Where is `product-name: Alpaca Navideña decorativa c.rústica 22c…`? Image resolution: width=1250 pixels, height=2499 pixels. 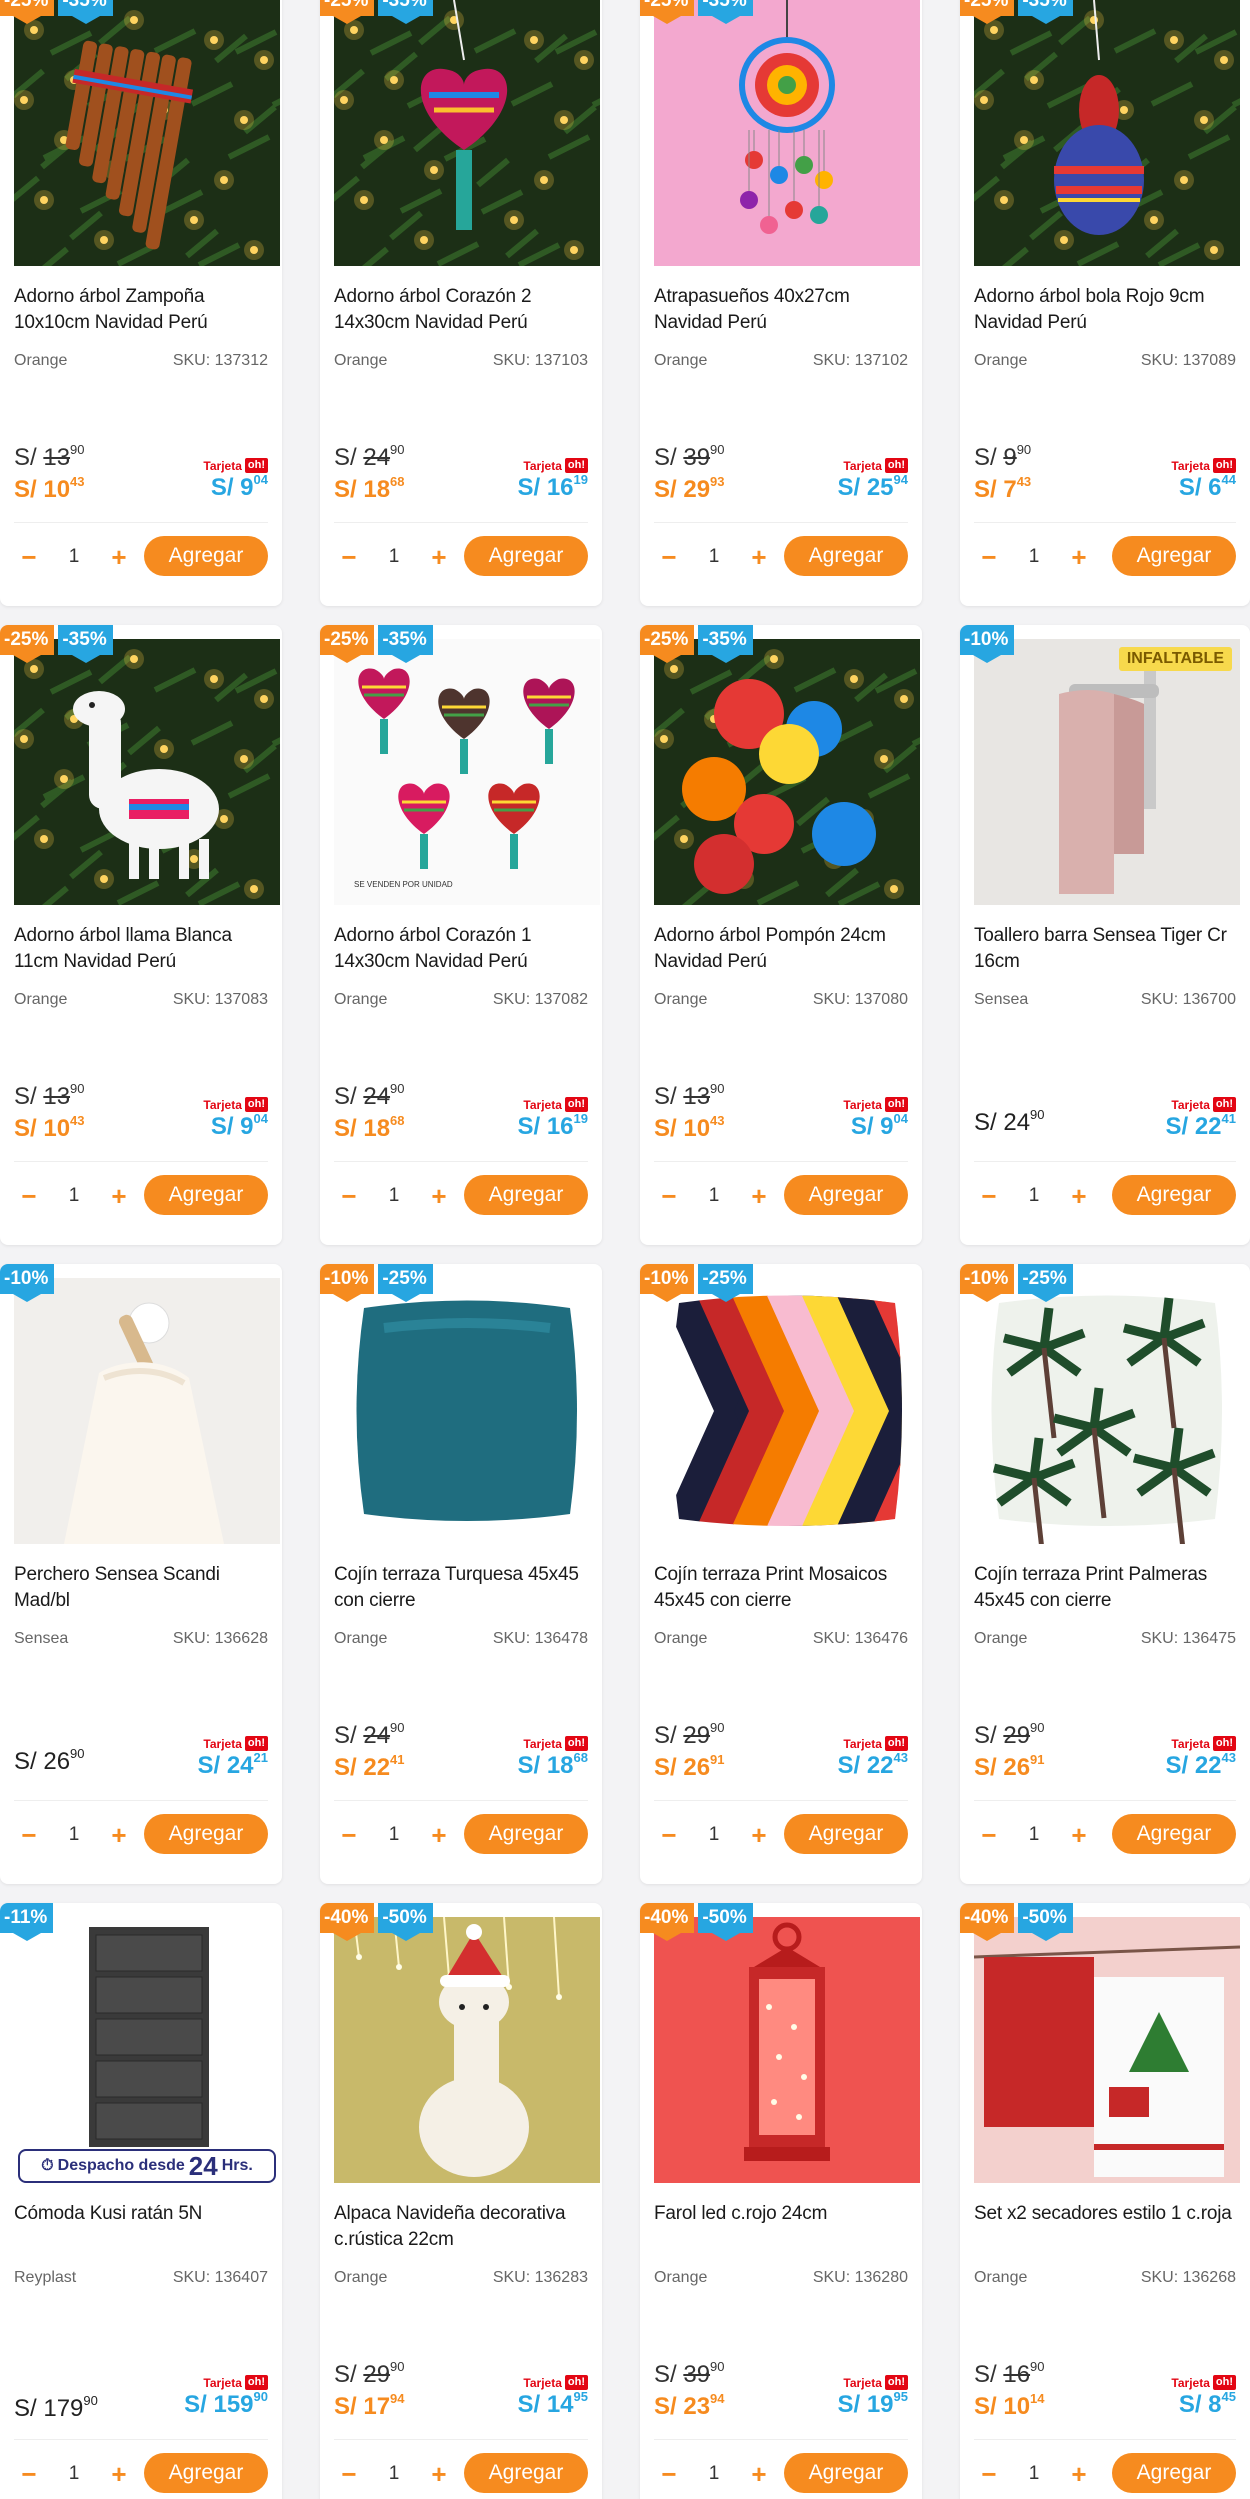
product-name: Alpaca Navideña decorativa c.rústica 22c… is located at coordinates (465, 2227).